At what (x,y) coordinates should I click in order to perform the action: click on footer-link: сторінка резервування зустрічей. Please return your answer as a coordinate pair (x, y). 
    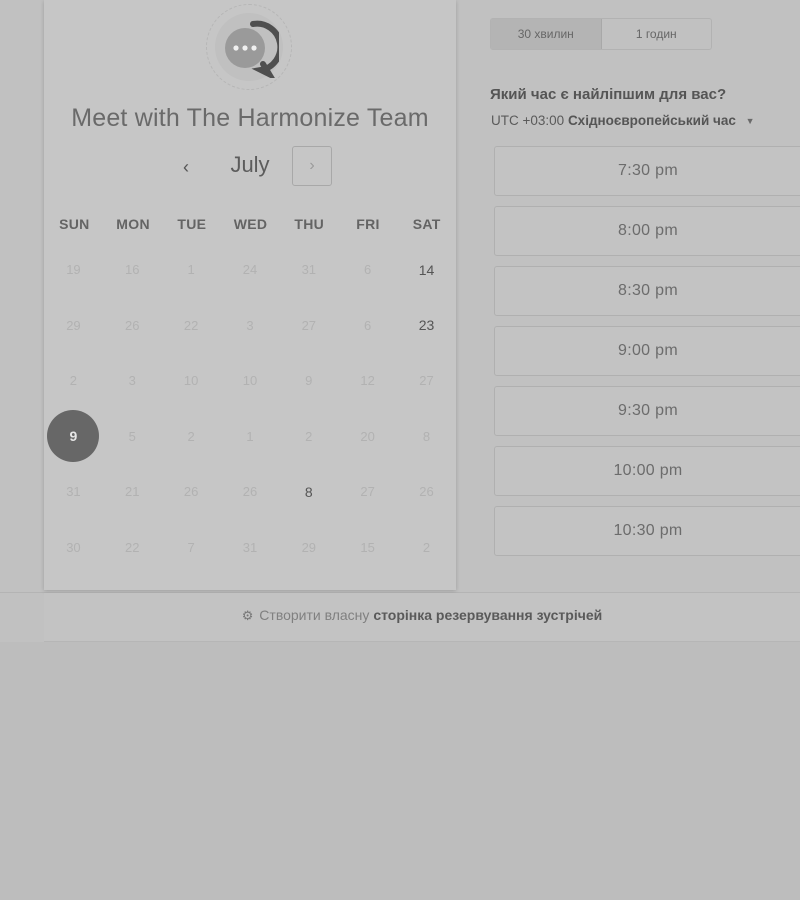
    Looking at the image, I should click on (487, 615).